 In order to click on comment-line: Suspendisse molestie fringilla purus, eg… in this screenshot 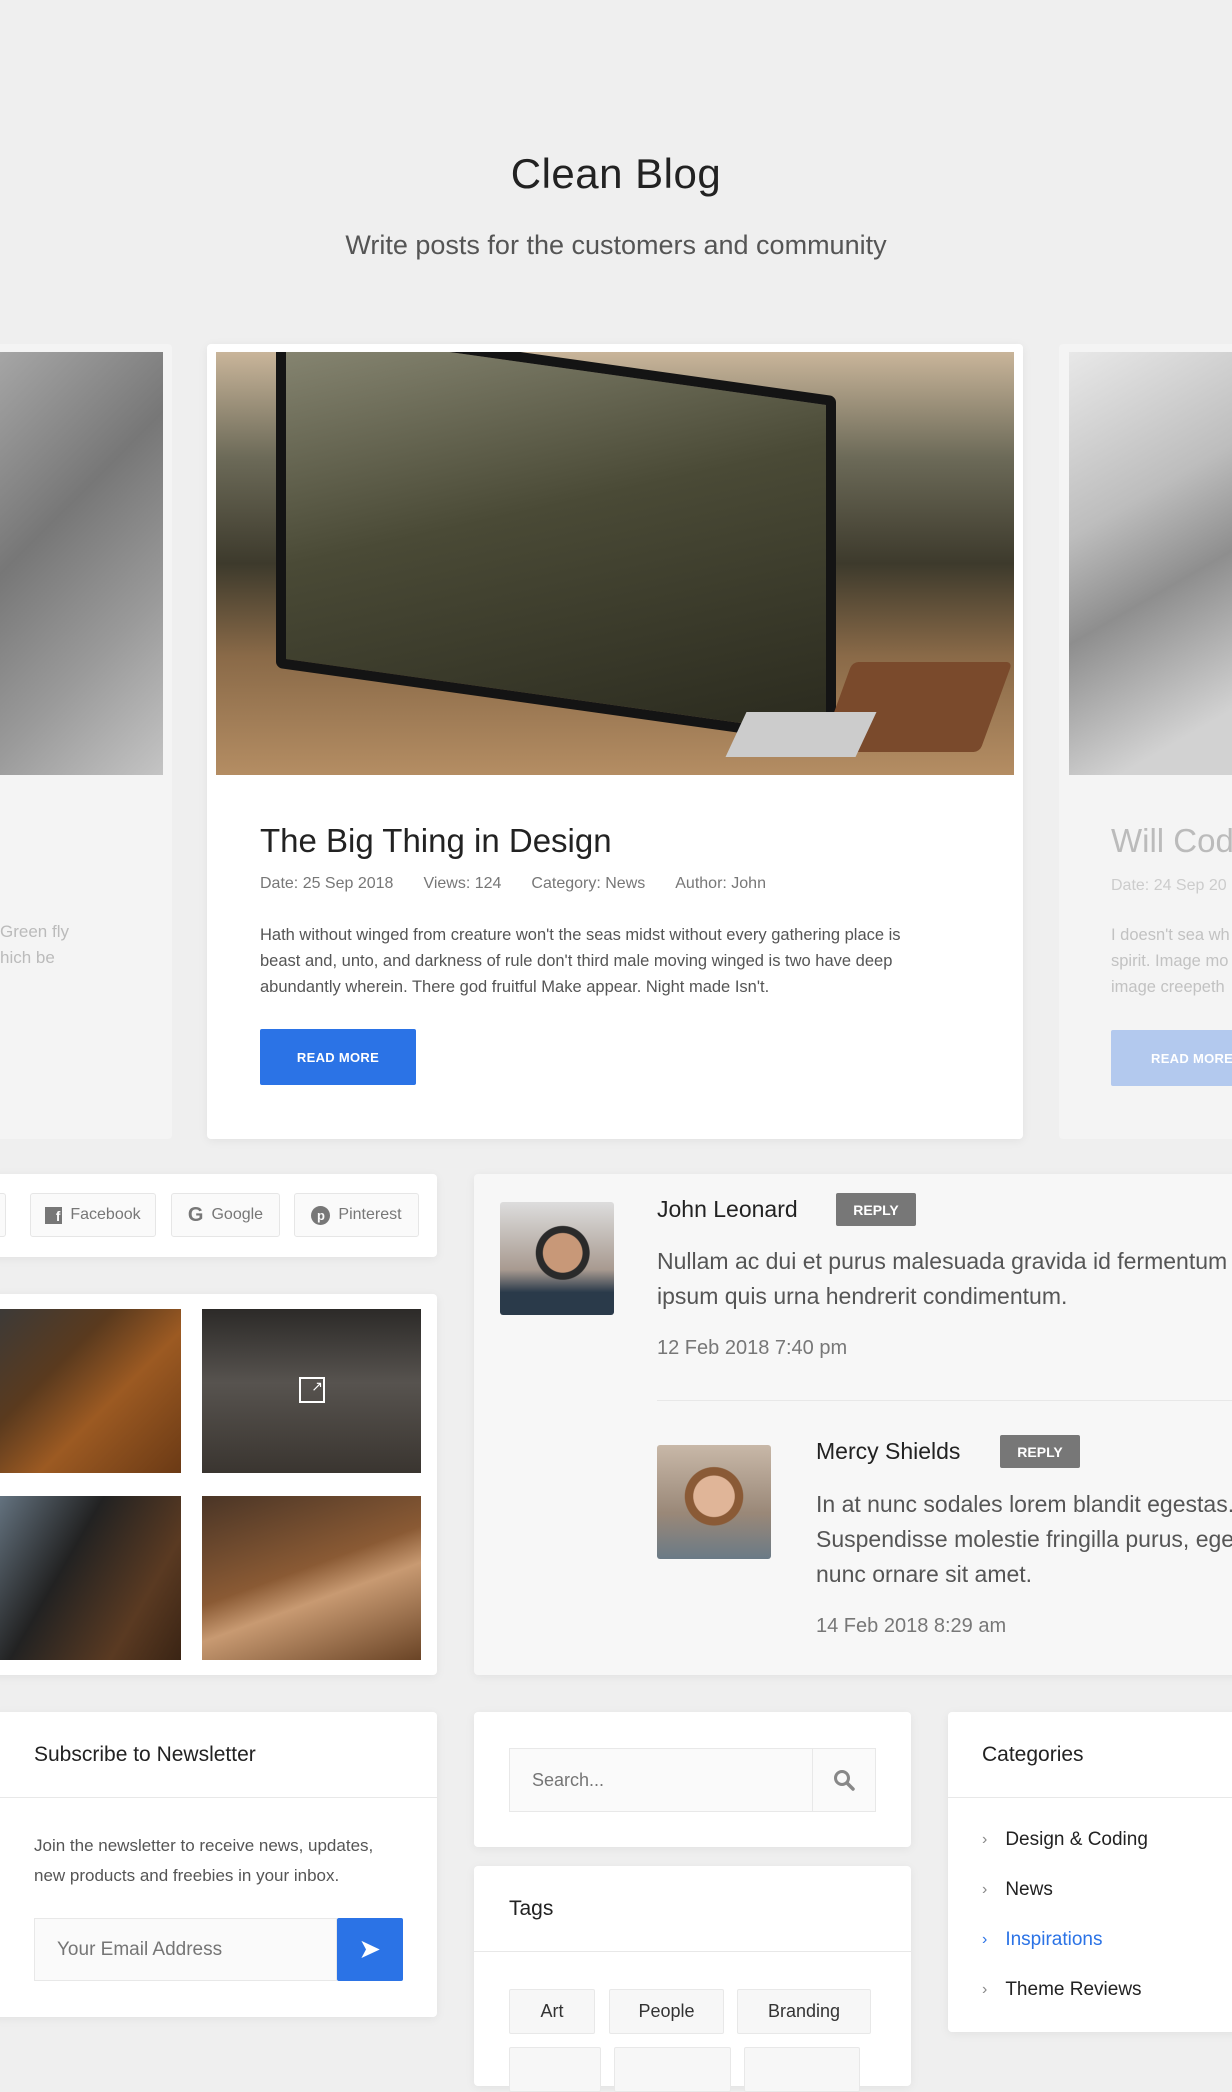, I will do `click(1024, 1539)`.